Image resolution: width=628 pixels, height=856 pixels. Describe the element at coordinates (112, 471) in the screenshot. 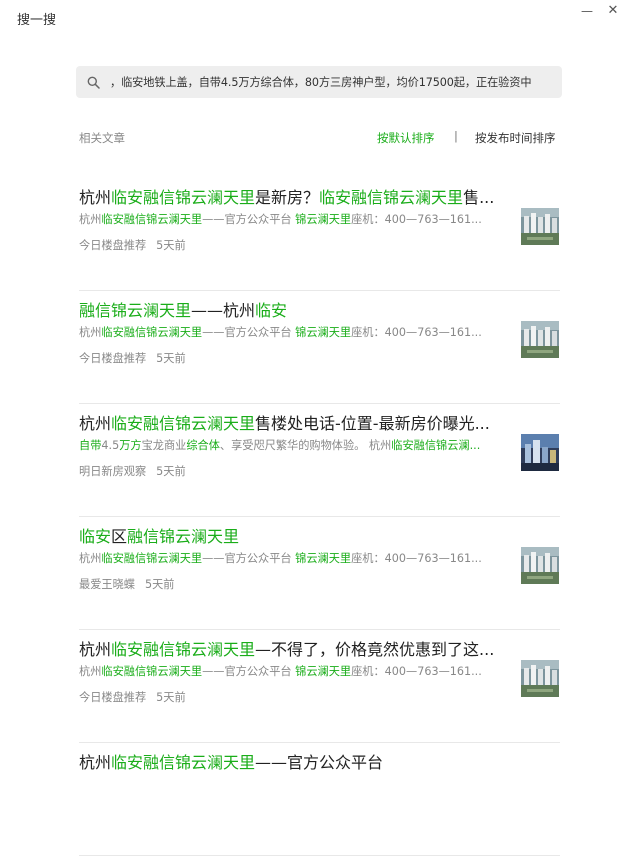

I see `result-source: 明日新房观察` at that location.